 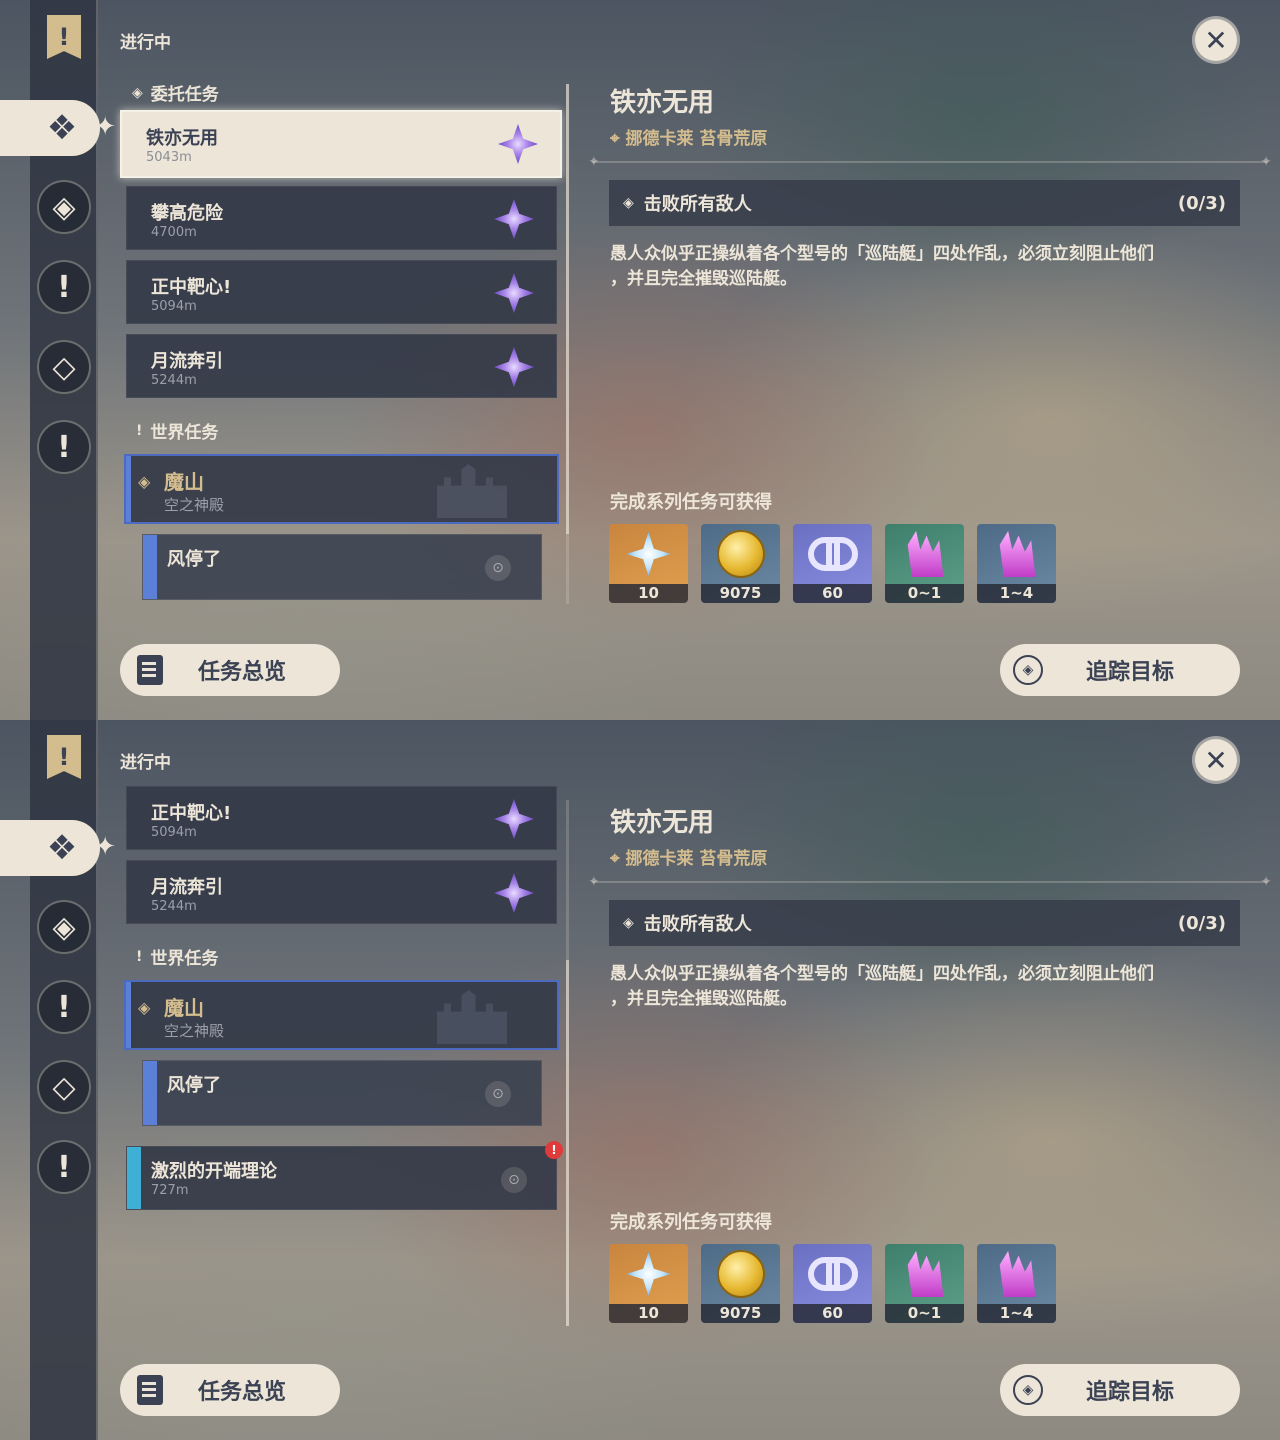 What do you see at coordinates (214, 1171) in the screenshot?
I see `event-quest-title: 激烈的开端理论` at bounding box center [214, 1171].